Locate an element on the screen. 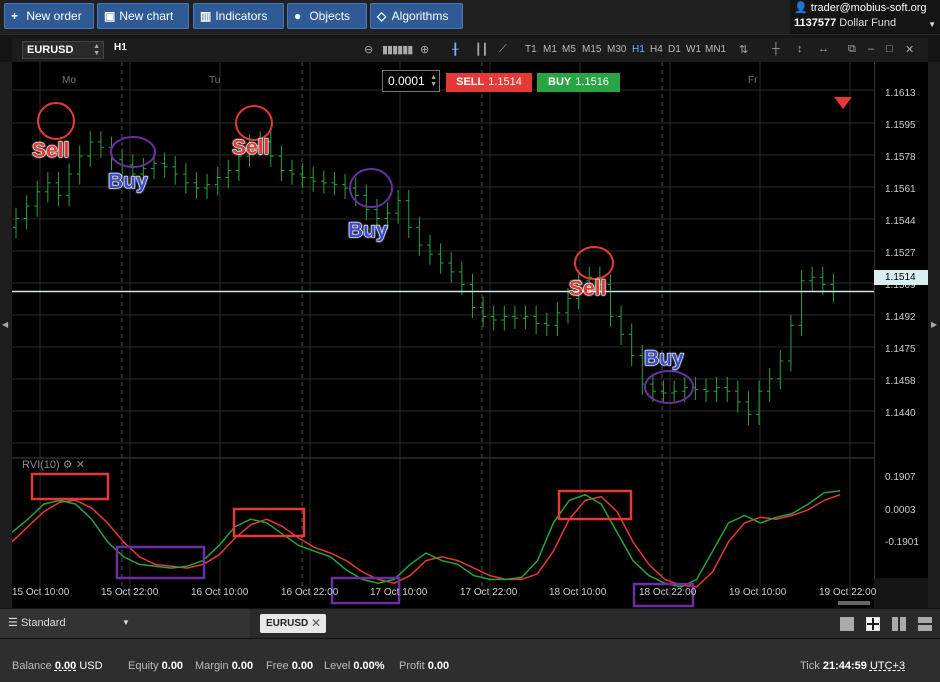 This screenshot has width=940, height=682. equity-status: Equity 0.00 is located at coordinates (156, 666).